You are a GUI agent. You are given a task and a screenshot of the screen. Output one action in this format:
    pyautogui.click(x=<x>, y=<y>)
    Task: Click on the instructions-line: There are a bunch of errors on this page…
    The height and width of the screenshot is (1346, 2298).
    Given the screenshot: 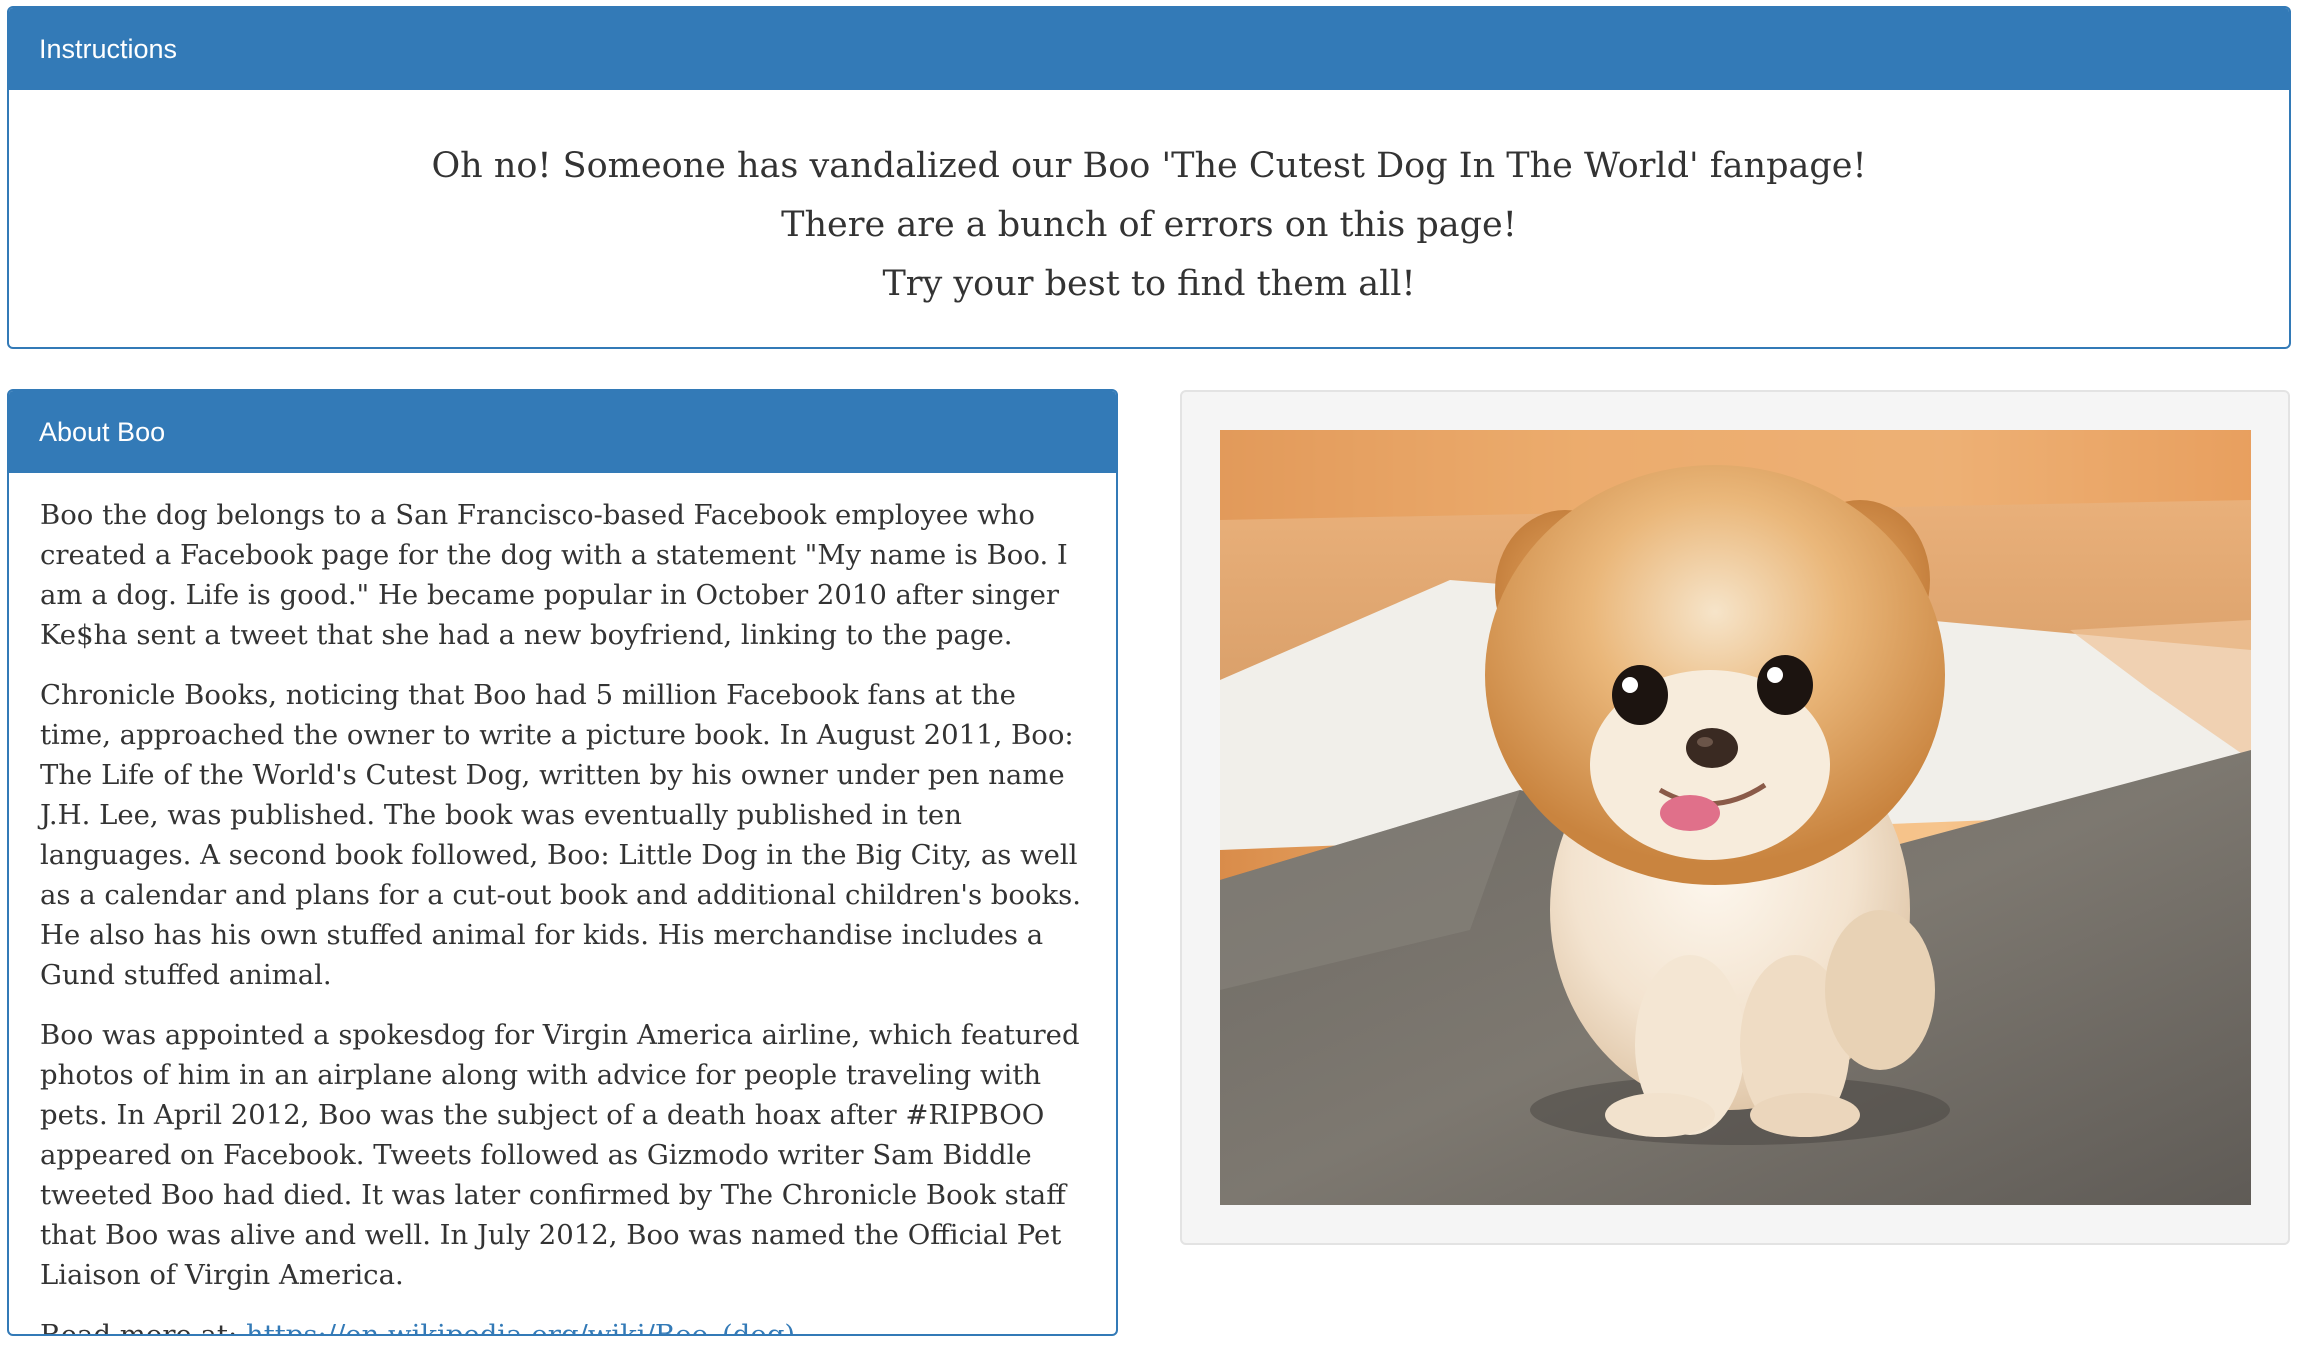 What is the action you would take?
    pyautogui.click(x=1149, y=225)
    